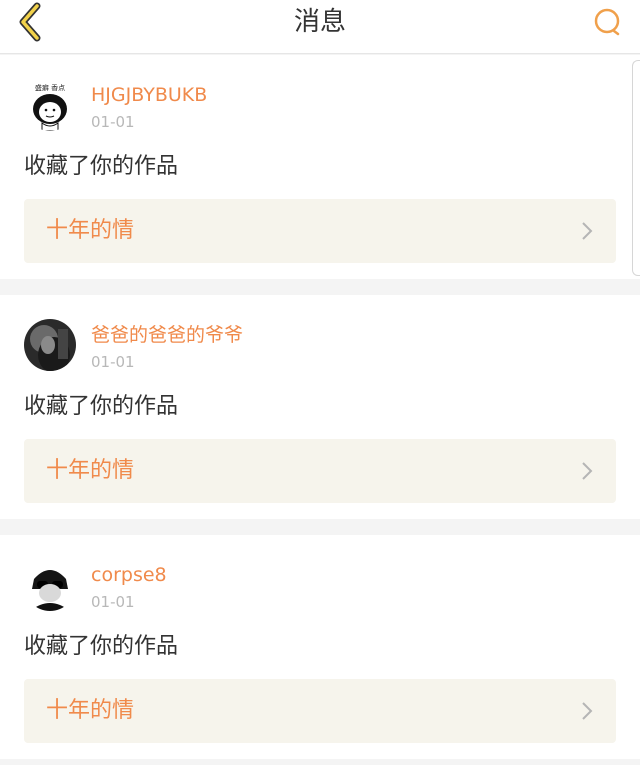  What do you see at coordinates (167, 335) in the screenshot?
I see `username: 爸爸的爸爸的爷爷` at bounding box center [167, 335].